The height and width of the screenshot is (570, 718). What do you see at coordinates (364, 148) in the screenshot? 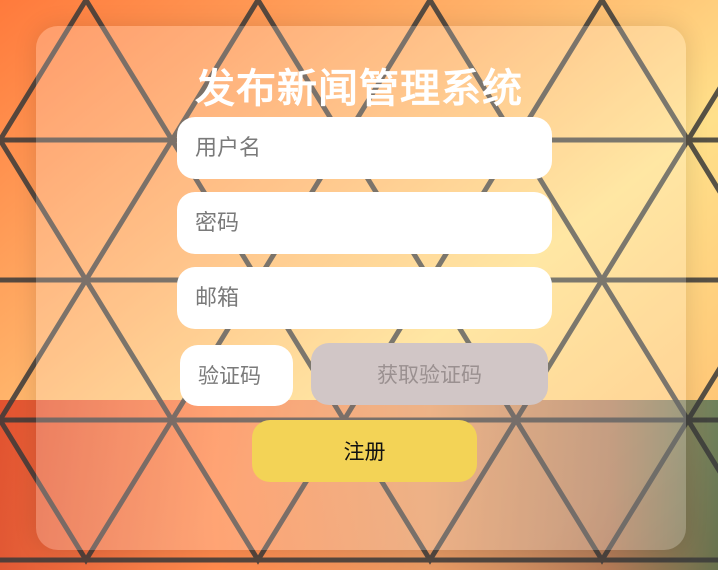
I see `username-input` at bounding box center [364, 148].